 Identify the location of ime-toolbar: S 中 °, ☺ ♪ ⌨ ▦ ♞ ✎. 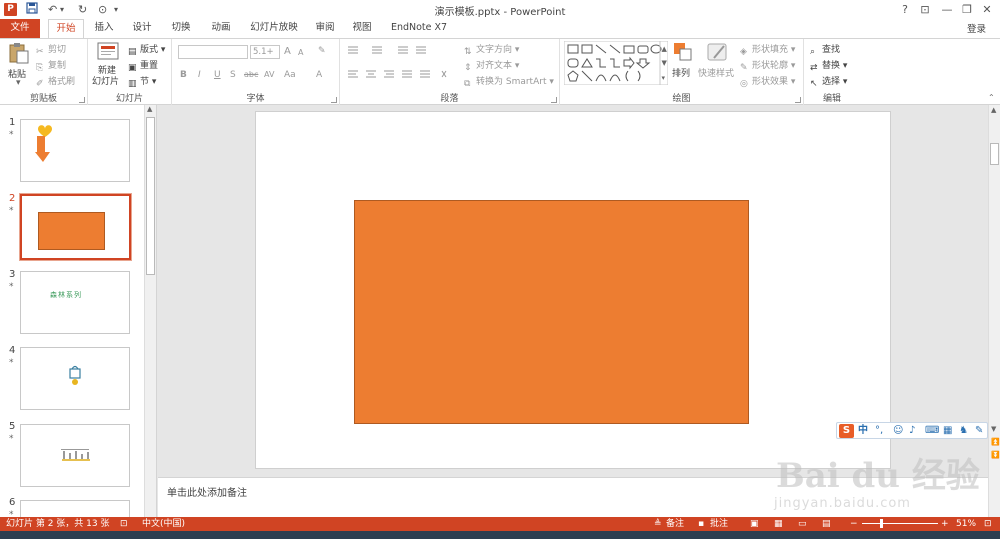
(912, 430).